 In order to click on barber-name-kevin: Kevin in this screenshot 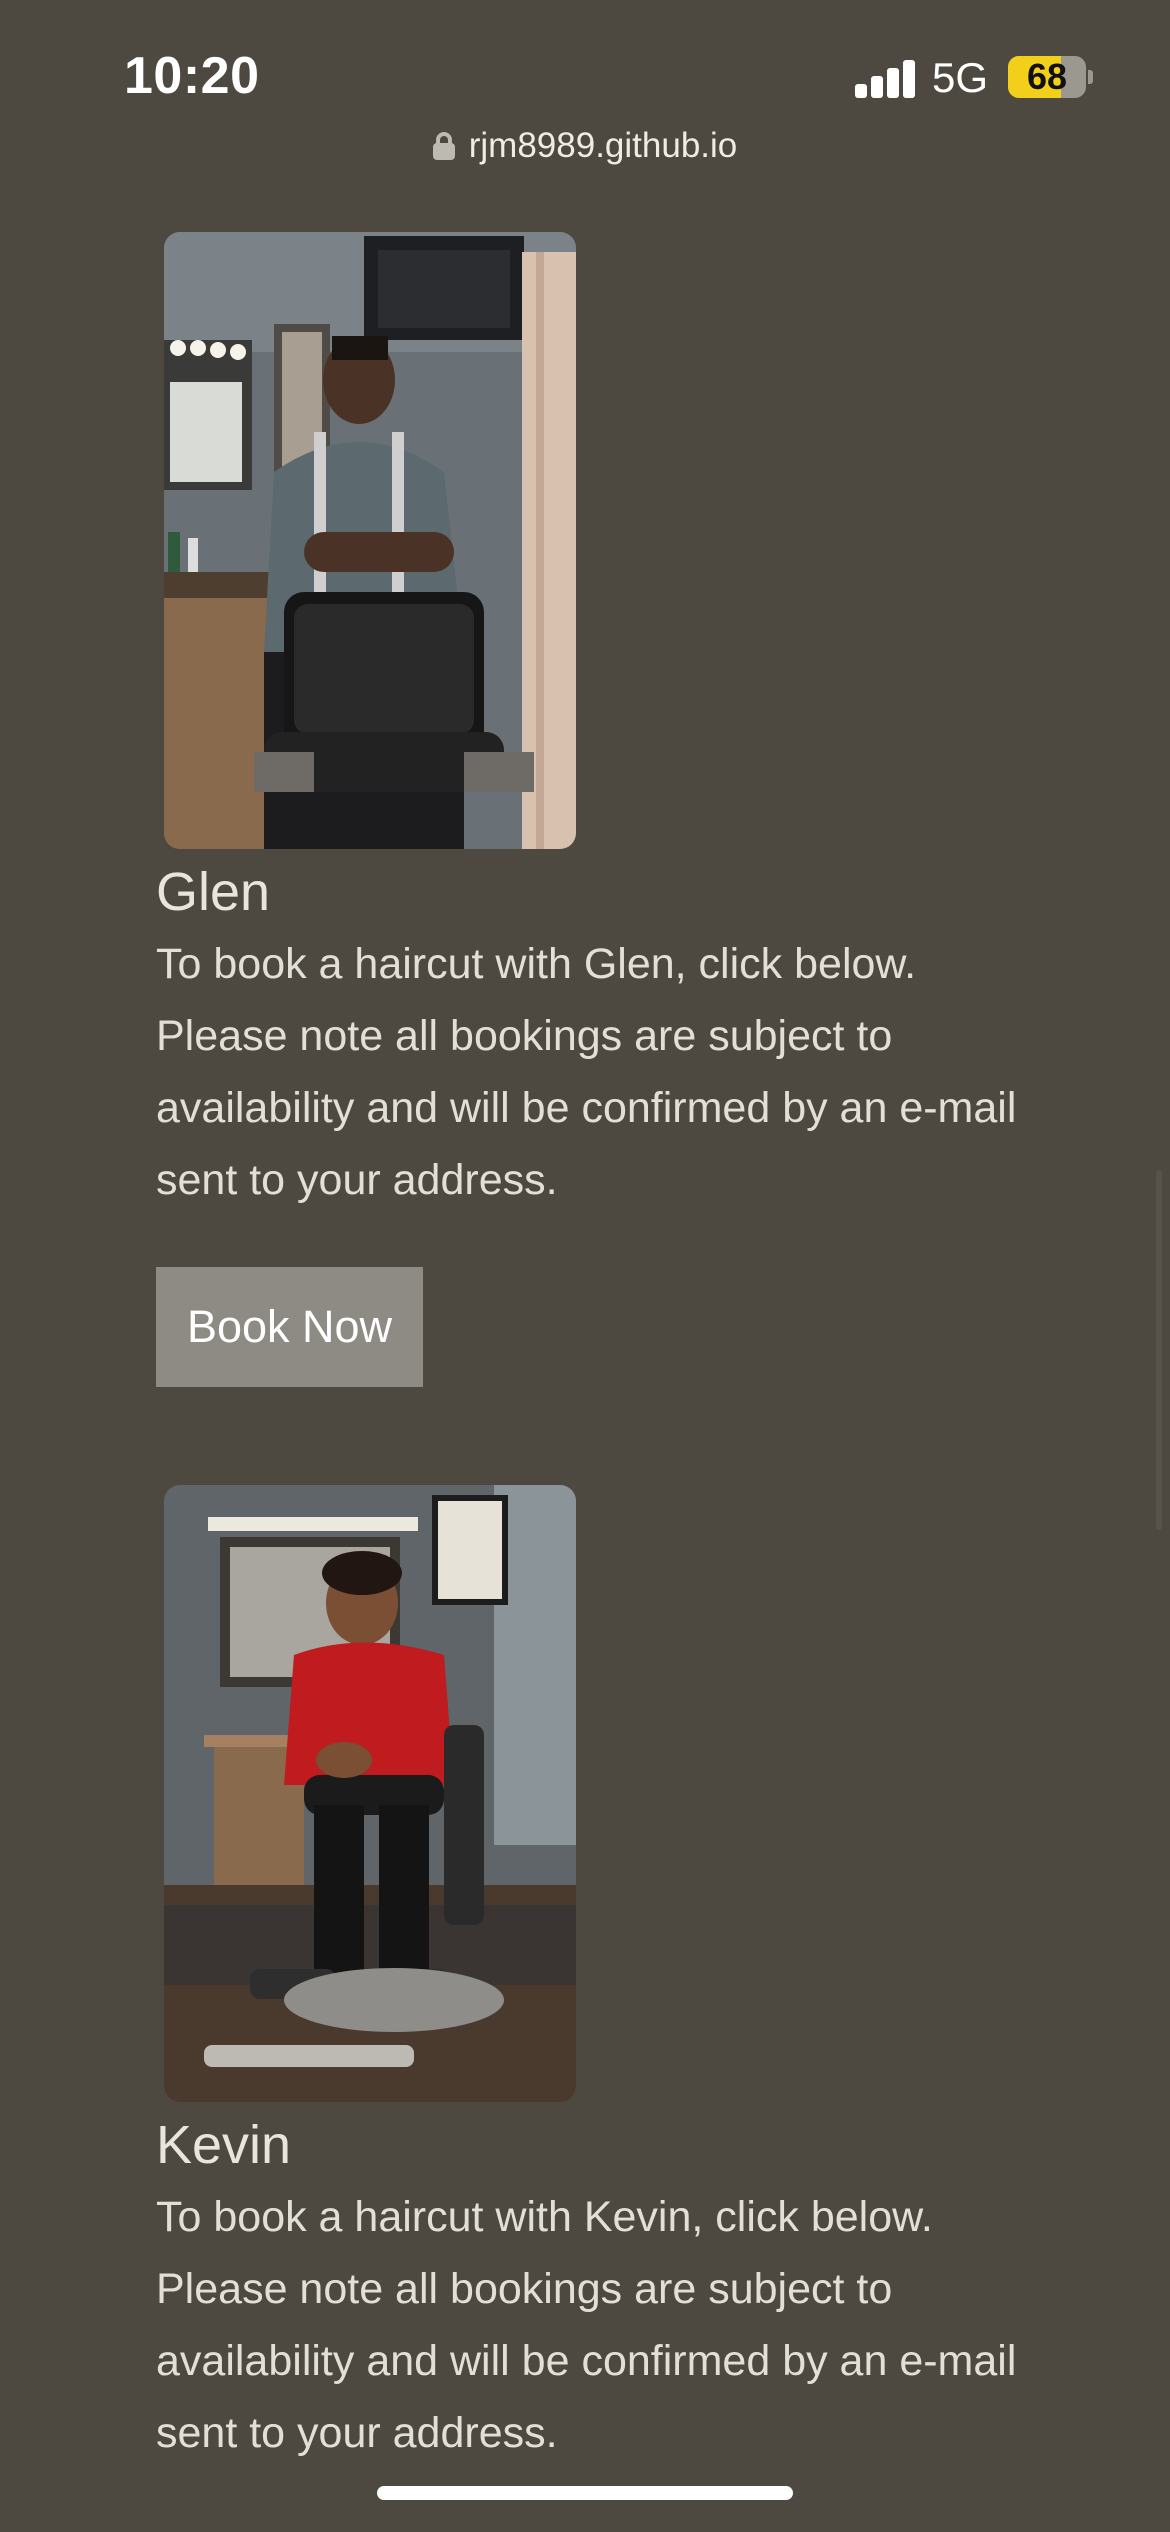, I will do `click(224, 2145)`.